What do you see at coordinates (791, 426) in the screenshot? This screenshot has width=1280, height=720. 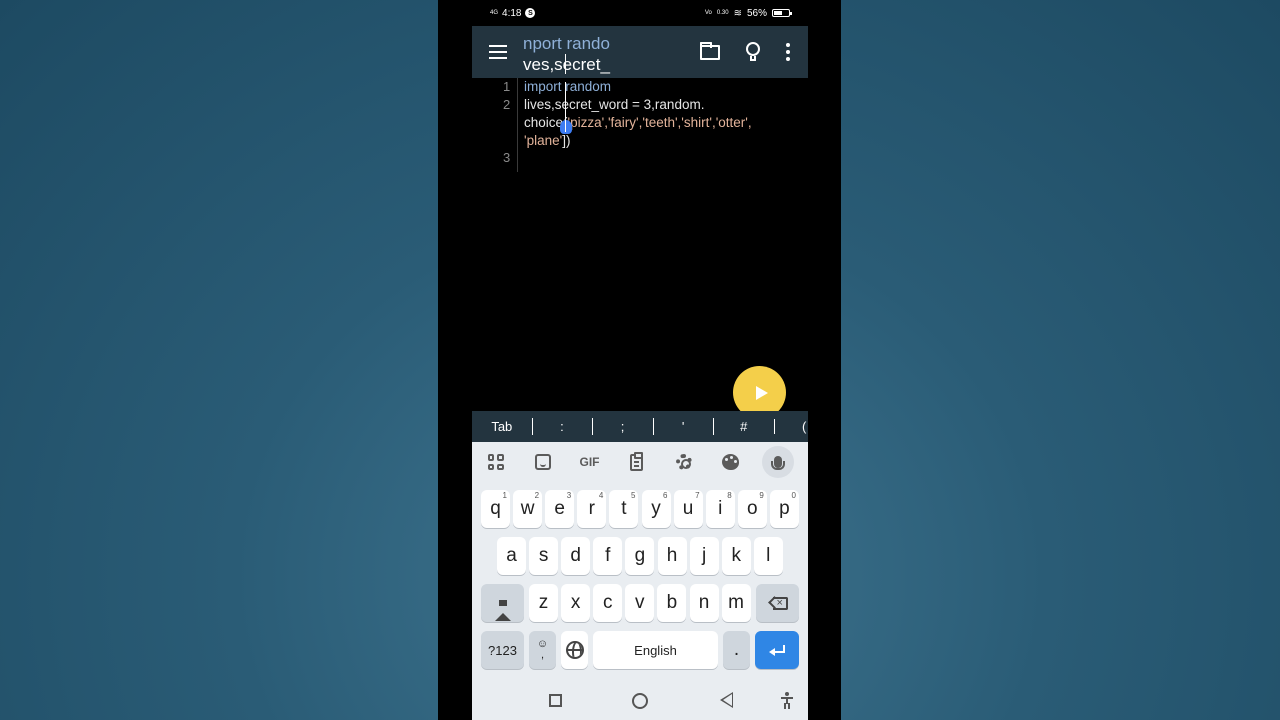 I see `symbol-key-paren: (` at bounding box center [791, 426].